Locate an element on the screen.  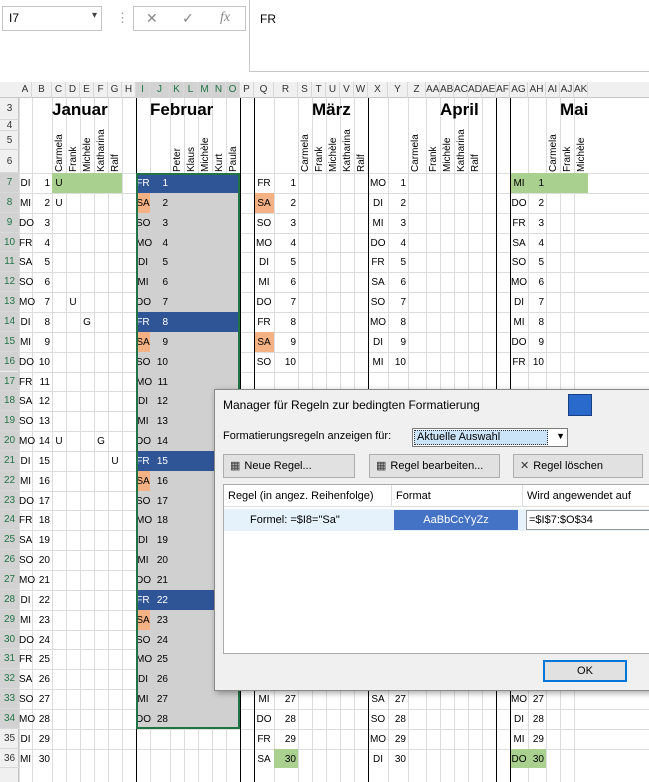
column-header: AB is located at coordinates (447, 90).